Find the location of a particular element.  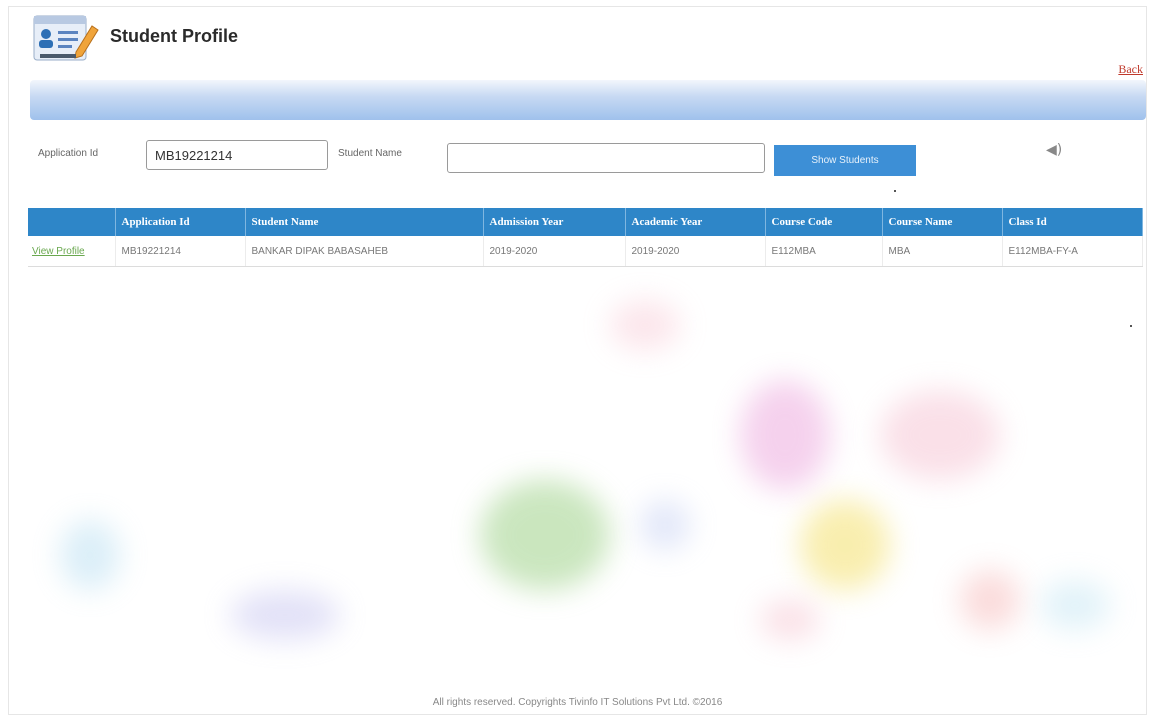

column-header-course-code: Course Code is located at coordinates (824, 222).